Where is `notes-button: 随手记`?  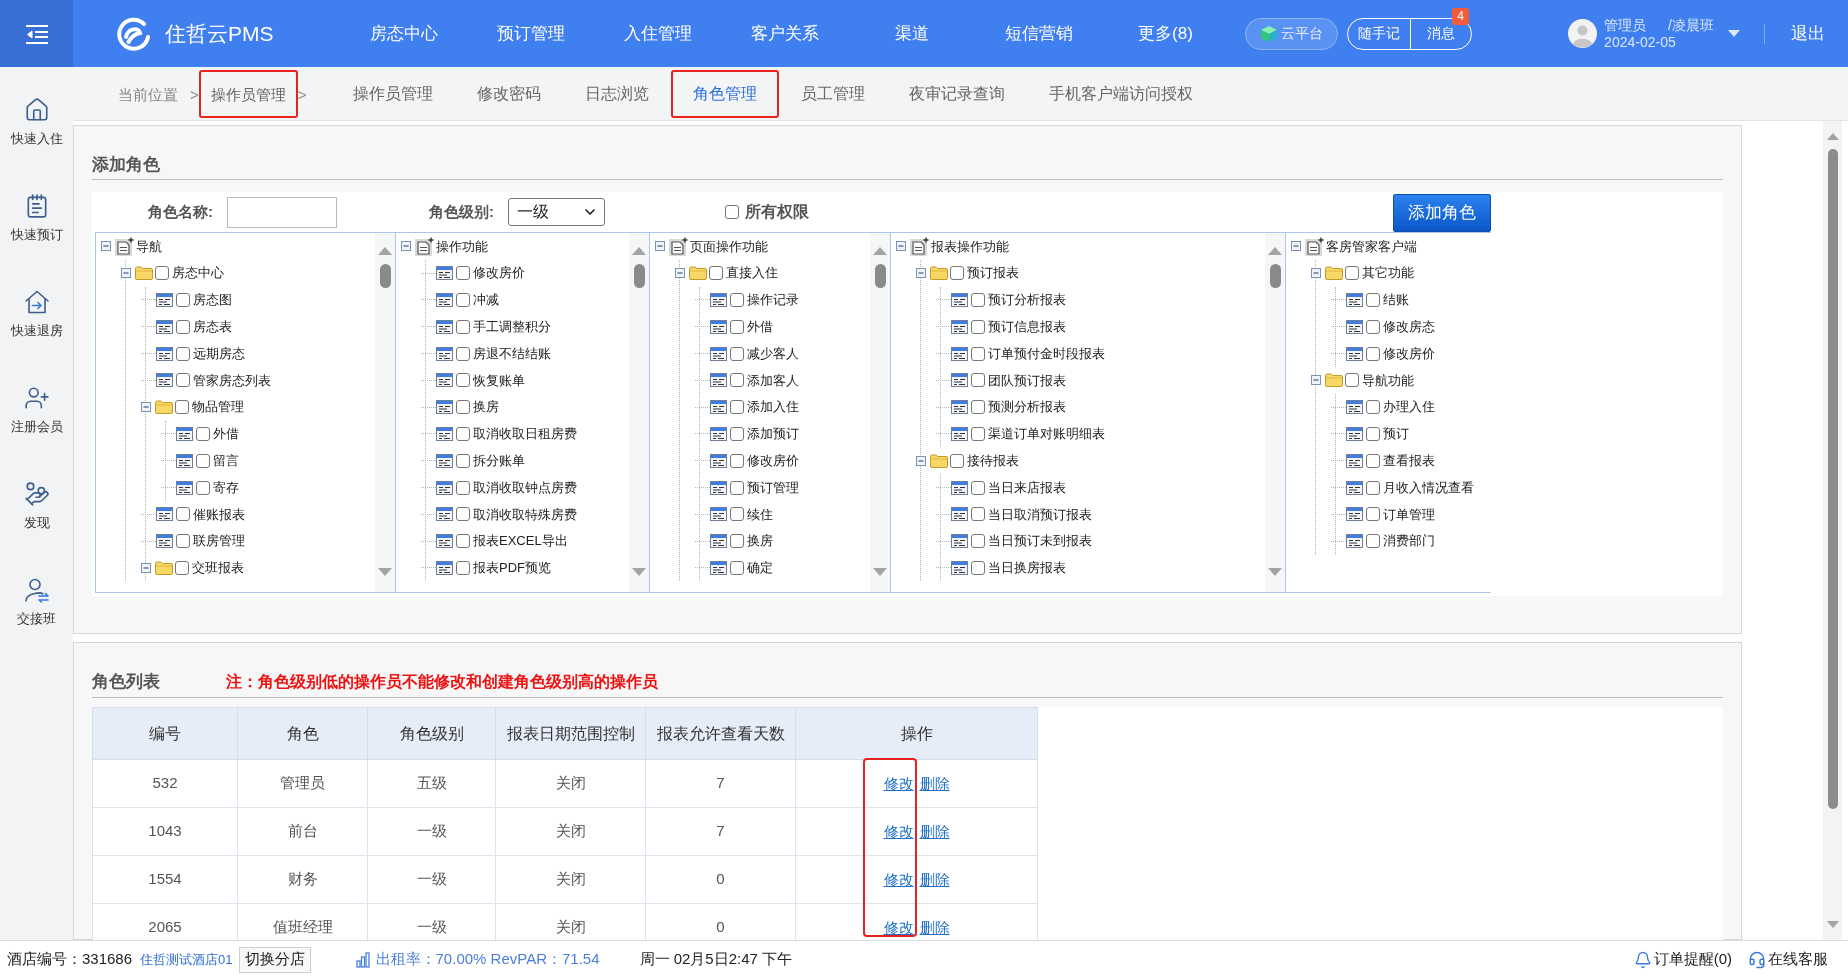
notes-button: 随手记 is located at coordinates (1379, 33).